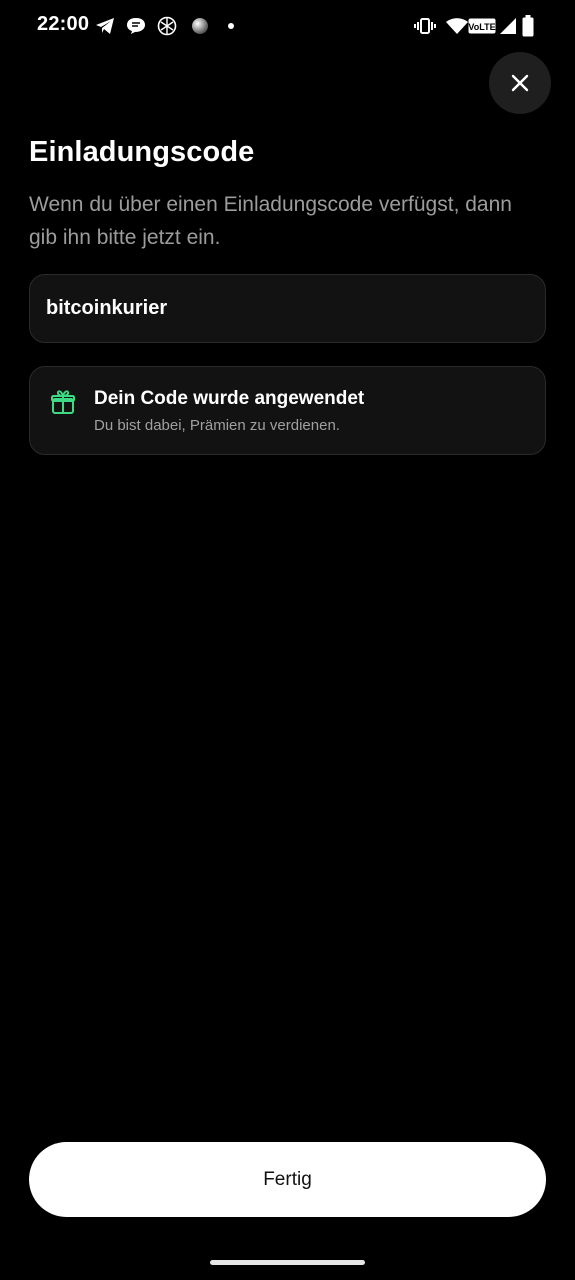 The image size is (575, 1280). What do you see at coordinates (508, 26) in the screenshot?
I see `signal-icon` at bounding box center [508, 26].